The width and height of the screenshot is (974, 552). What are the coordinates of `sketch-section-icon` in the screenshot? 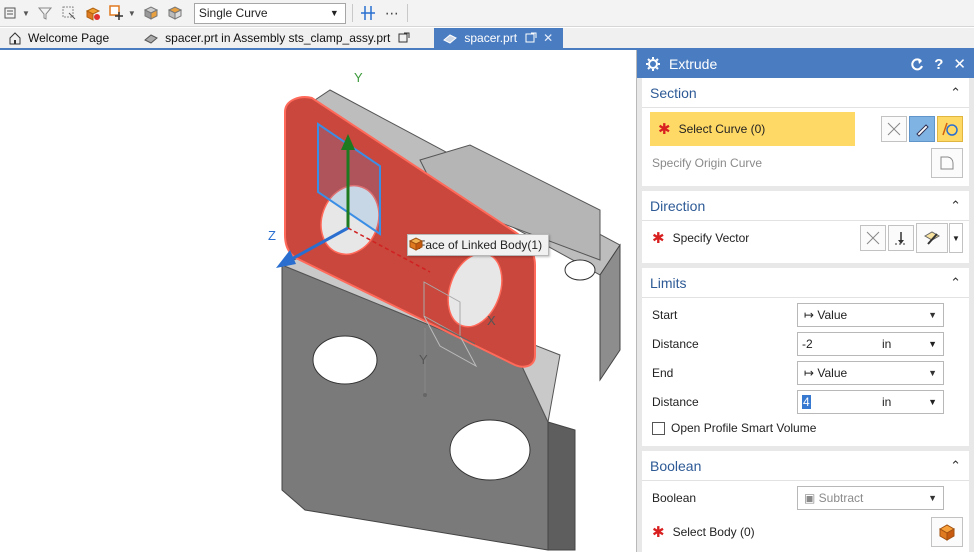 It's located at (922, 129).